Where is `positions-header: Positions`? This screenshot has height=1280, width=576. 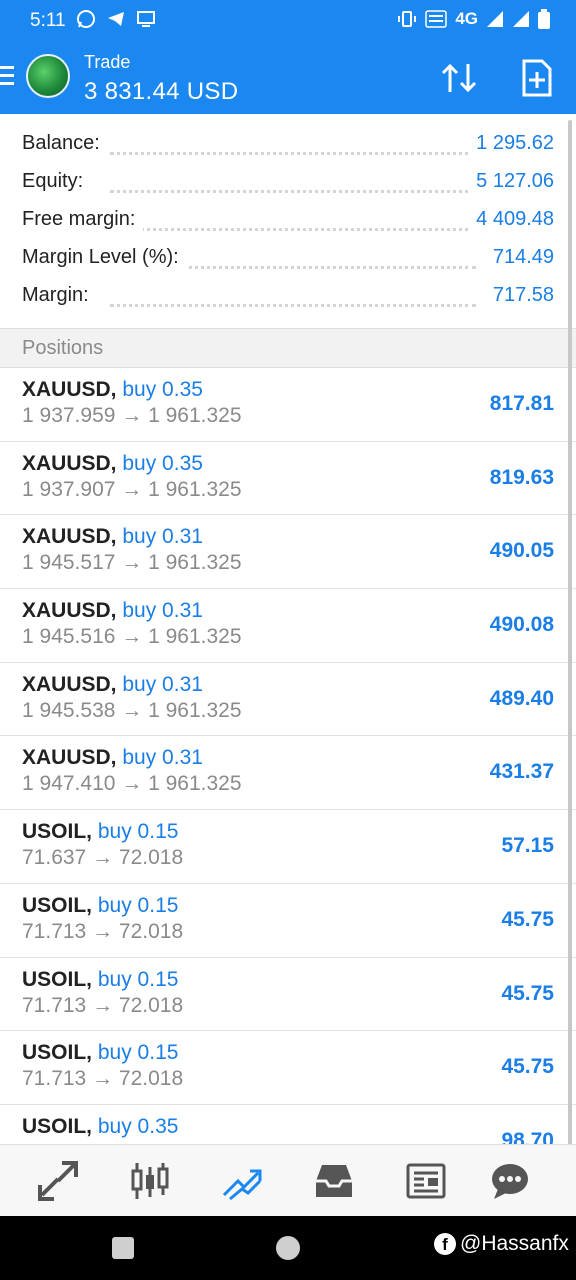
positions-header: Positions is located at coordinates (288, 348).